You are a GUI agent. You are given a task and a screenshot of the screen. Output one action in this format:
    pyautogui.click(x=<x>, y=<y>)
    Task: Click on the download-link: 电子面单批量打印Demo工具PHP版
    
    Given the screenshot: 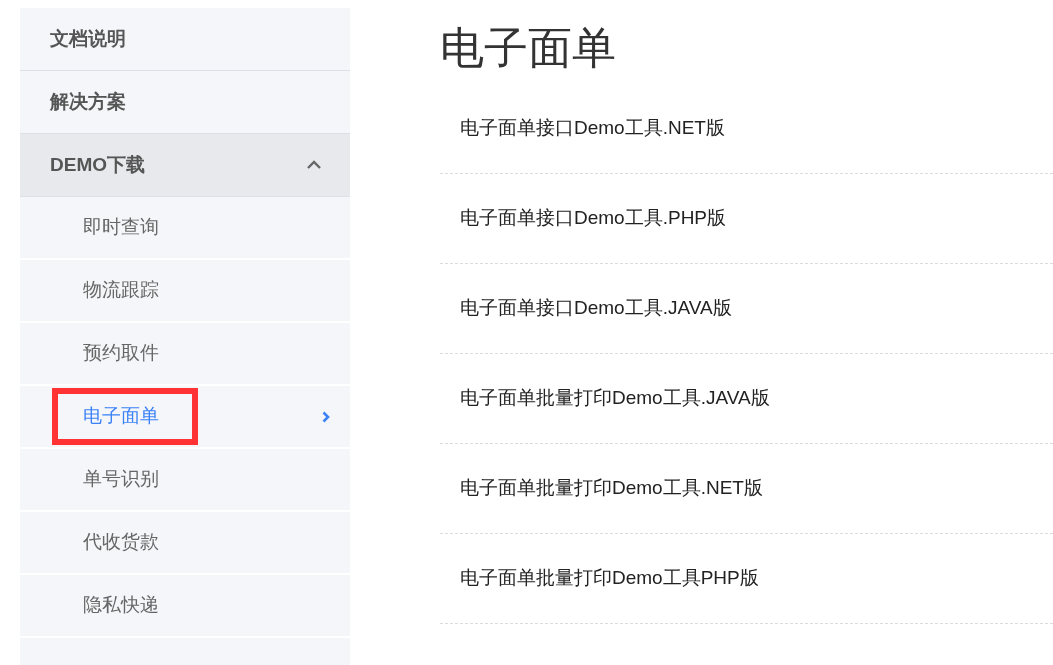 What is the action you would take?
    pyautogui.click(x=609, y=578)
    